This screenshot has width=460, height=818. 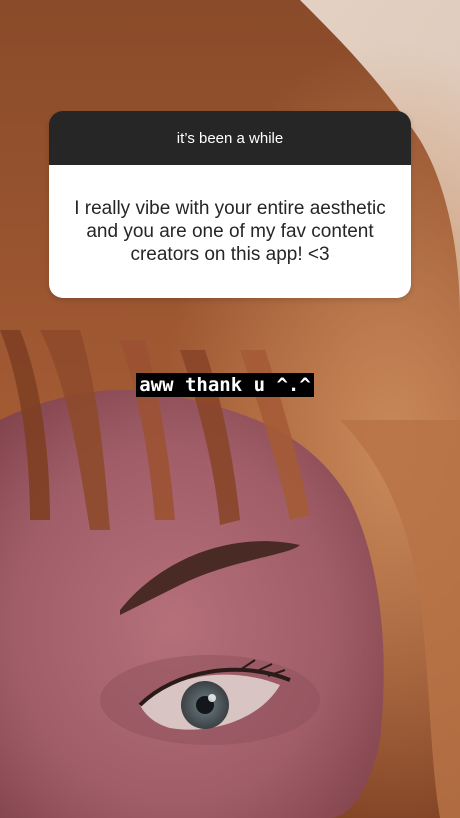 What do you see at coordinates (225, 385) in the screenshot?
I see `reply-text: aww thank u ^.^` at bounding box center [225, 385].